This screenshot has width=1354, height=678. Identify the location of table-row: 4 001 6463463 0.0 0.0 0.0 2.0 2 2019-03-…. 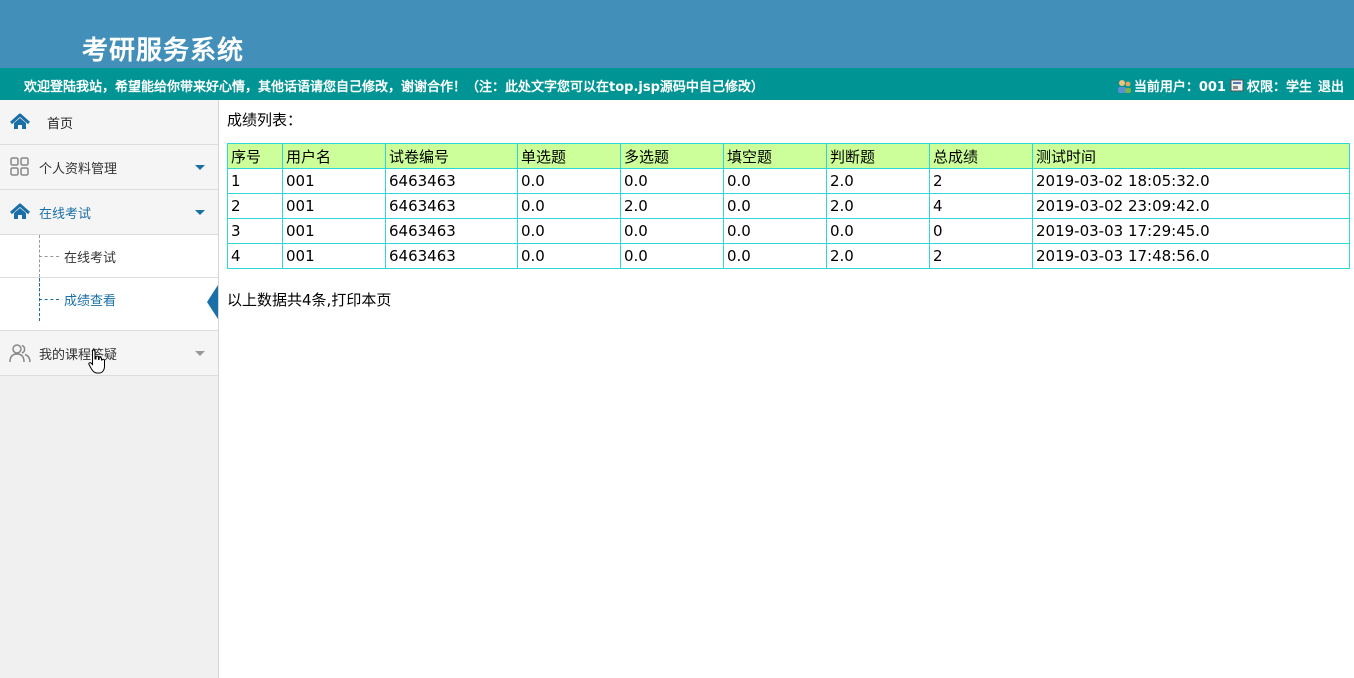
(788, 256).